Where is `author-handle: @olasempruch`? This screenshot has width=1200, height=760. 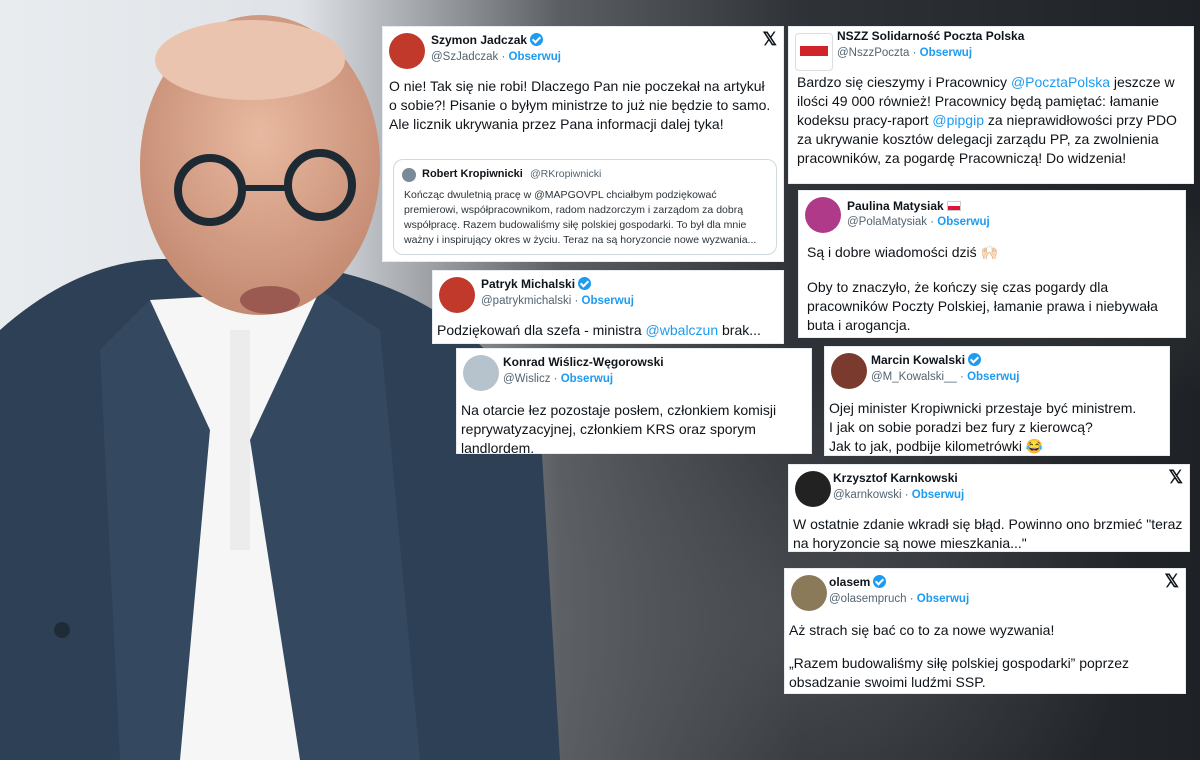
author-handle: @olasempruch is located at coordinates (868, 599).